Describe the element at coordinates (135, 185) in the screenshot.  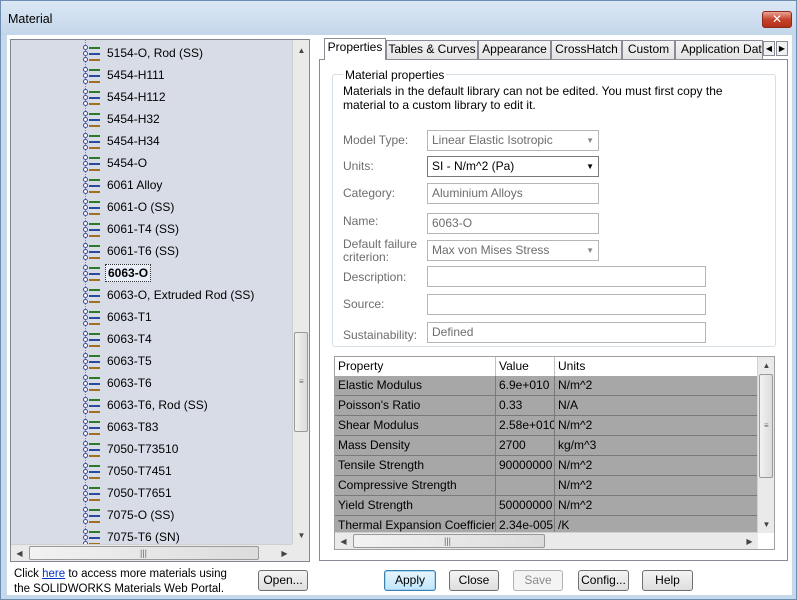
I see `tree-item-label: 6061 Alloy` at that location.